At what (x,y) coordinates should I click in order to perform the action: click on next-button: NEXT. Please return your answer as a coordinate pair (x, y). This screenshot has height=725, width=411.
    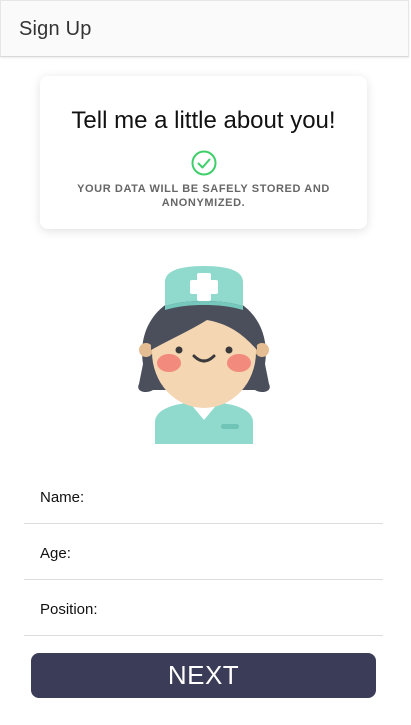
    Looking at the image, I should click on (203, 675).